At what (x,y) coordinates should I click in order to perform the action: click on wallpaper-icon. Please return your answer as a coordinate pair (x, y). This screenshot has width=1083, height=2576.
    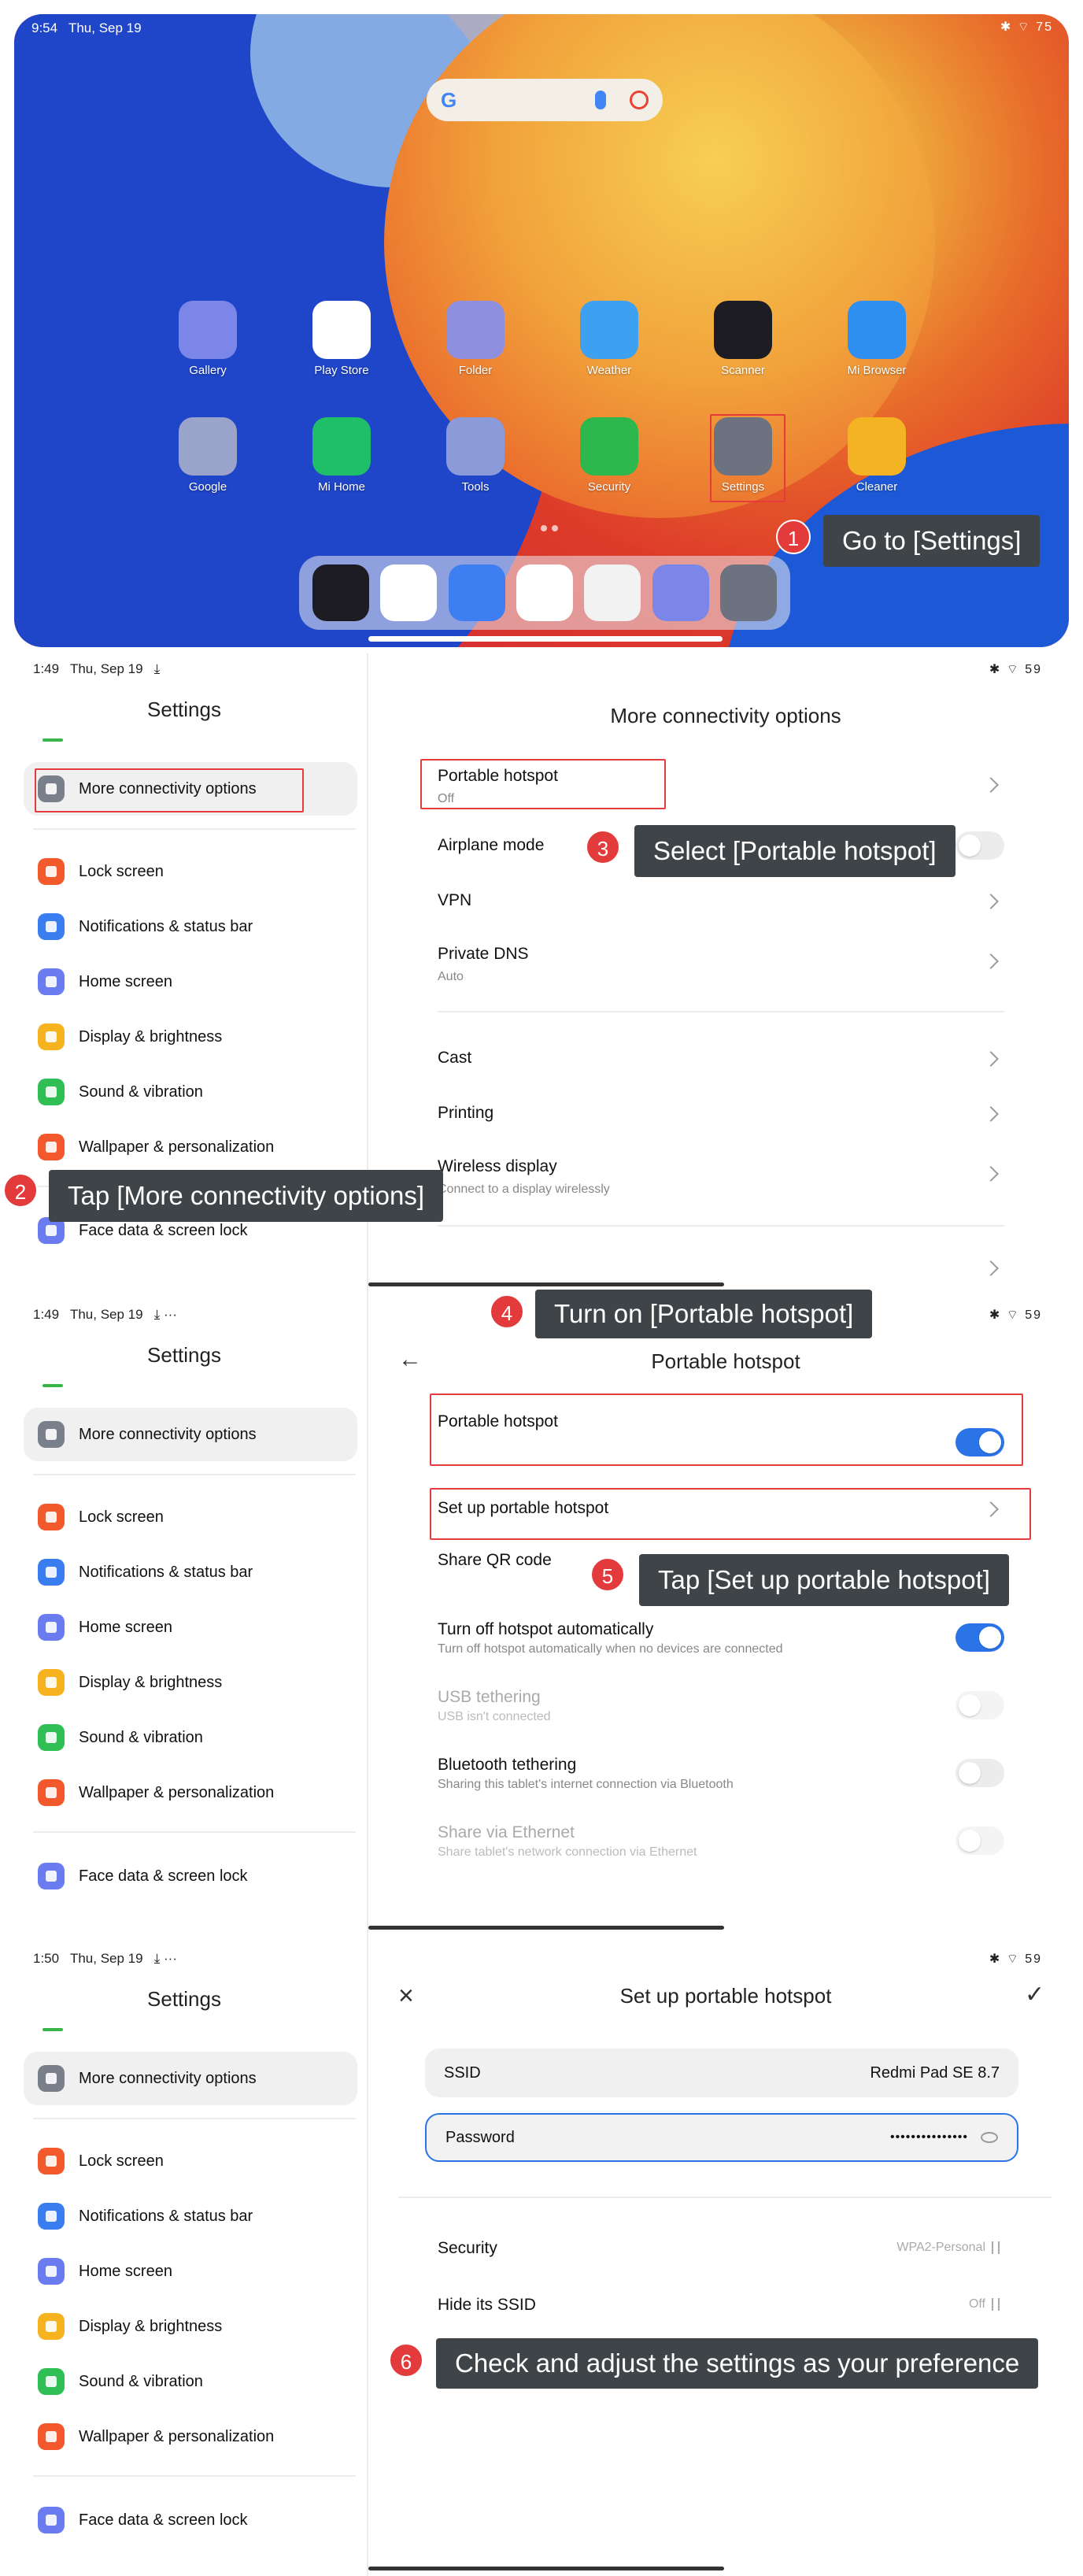
    Looking at the image, I should click on (52, 1147).